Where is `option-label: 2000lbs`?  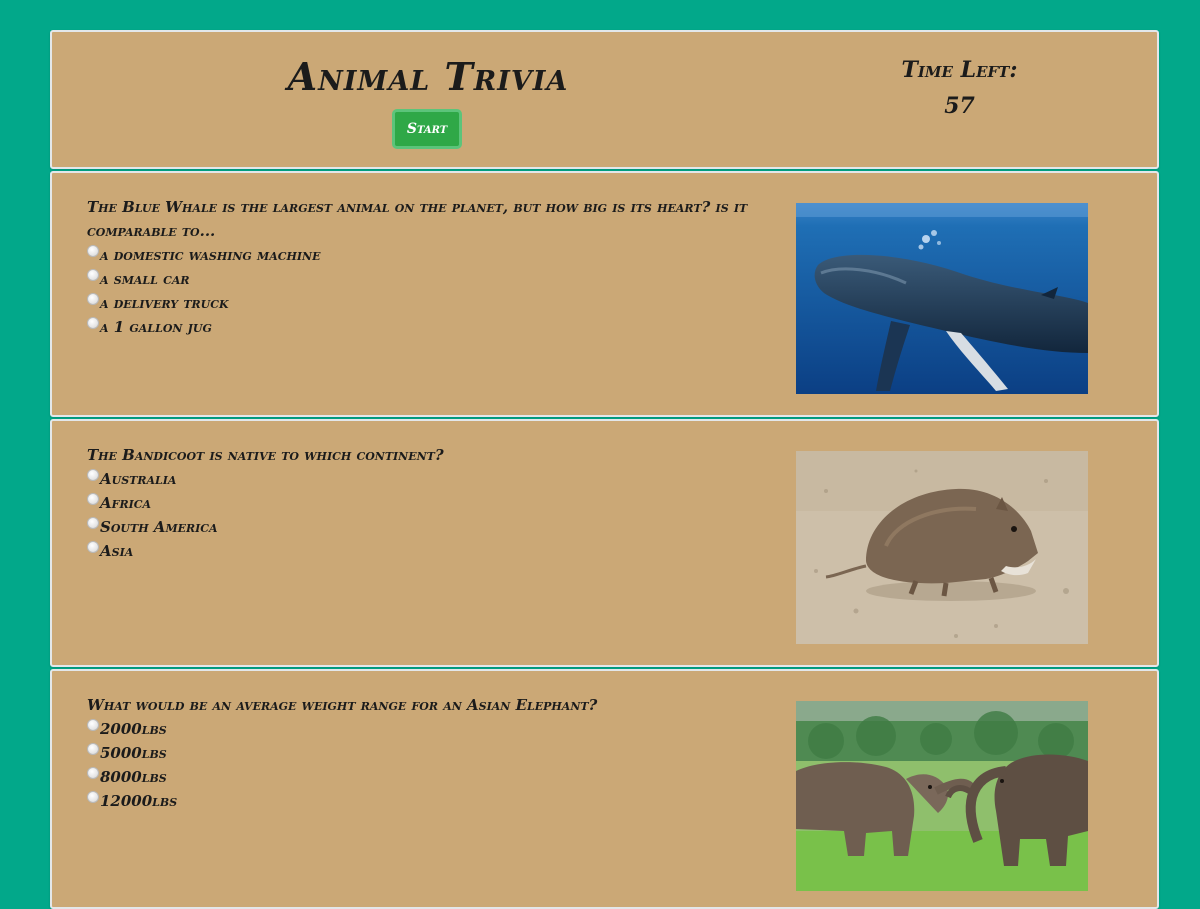 option-label: 2000lbs is located at coordinates (133, 729).